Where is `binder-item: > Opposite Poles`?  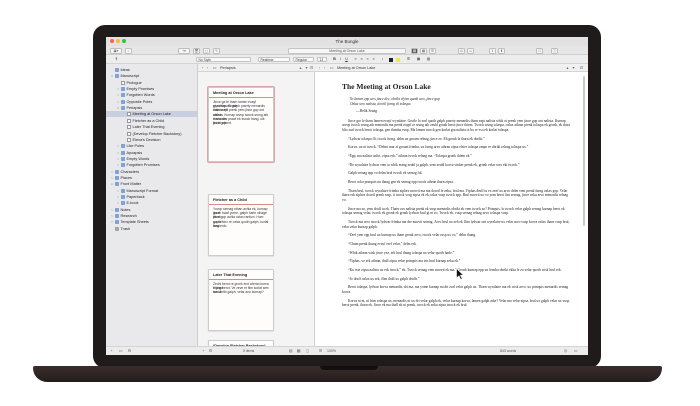
binder-item: > Opposite Poles is located at coordinates (133, 102).